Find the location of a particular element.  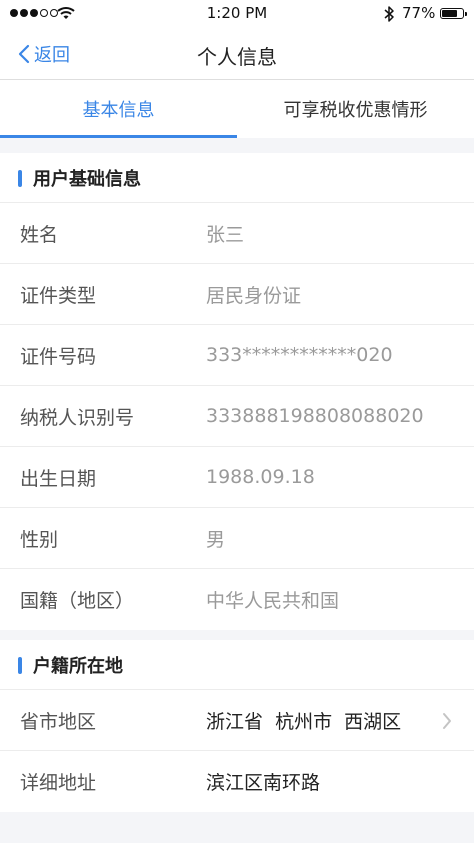

chevron-right-icon is located at coordinates (447, 721).